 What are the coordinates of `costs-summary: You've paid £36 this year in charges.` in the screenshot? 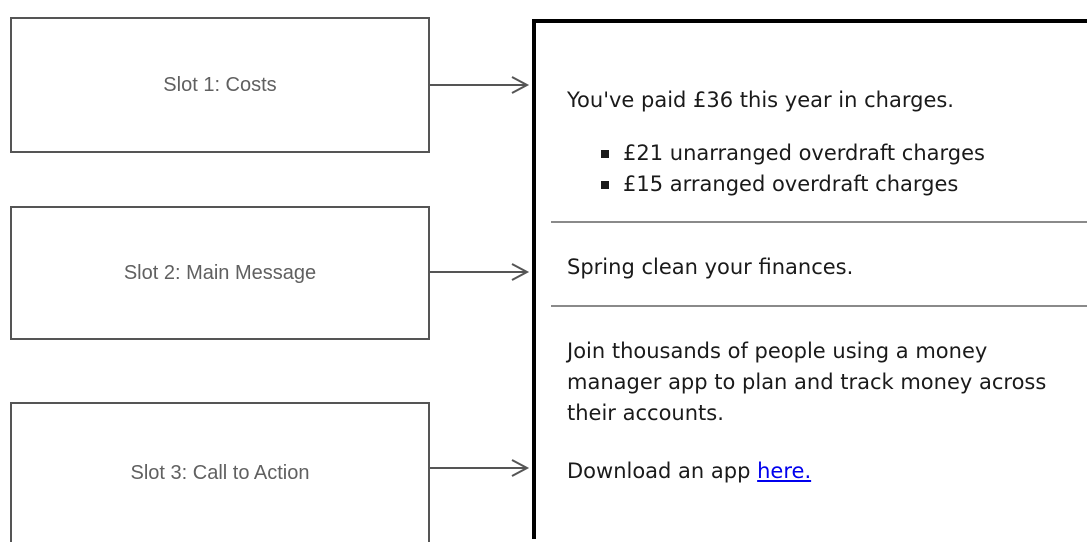 It's located at (760, 100).